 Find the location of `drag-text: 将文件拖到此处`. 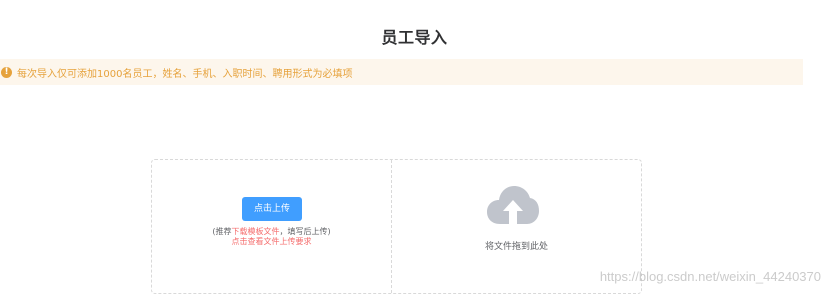

drag-text: 将文件拖到此处 is located at coordinates (516, 247).